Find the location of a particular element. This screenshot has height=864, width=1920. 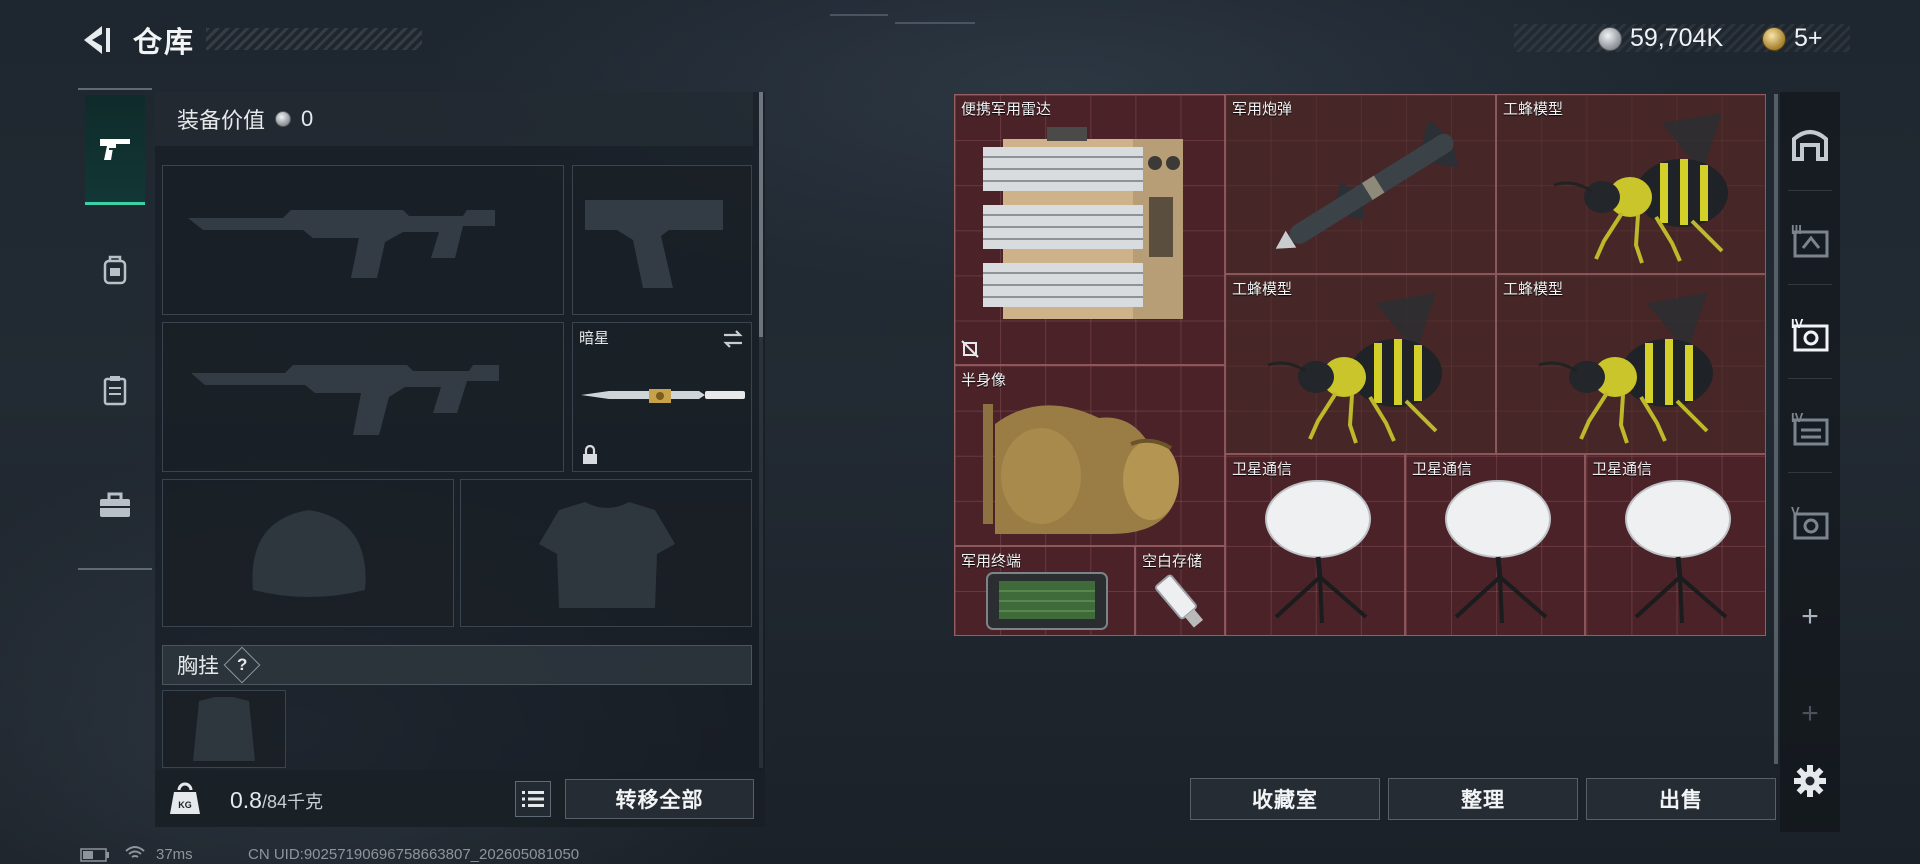

pistol-silhouette-icon is located at coordinates (654, 244).